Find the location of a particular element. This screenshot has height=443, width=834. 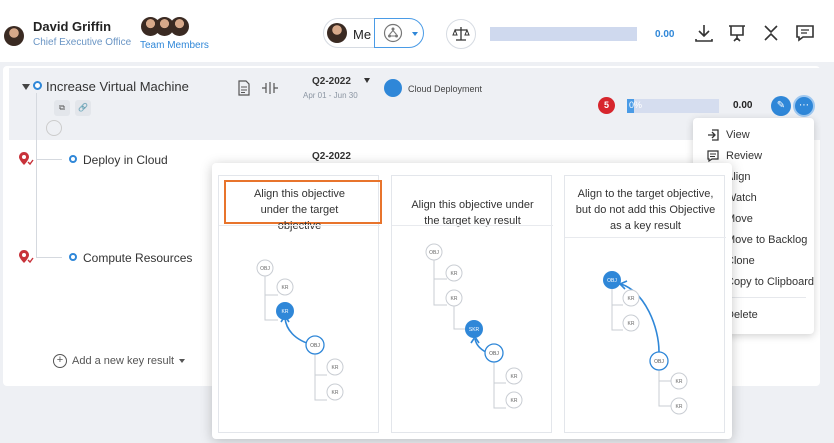

menu-item-view: View is located at coordinates (753, 135).